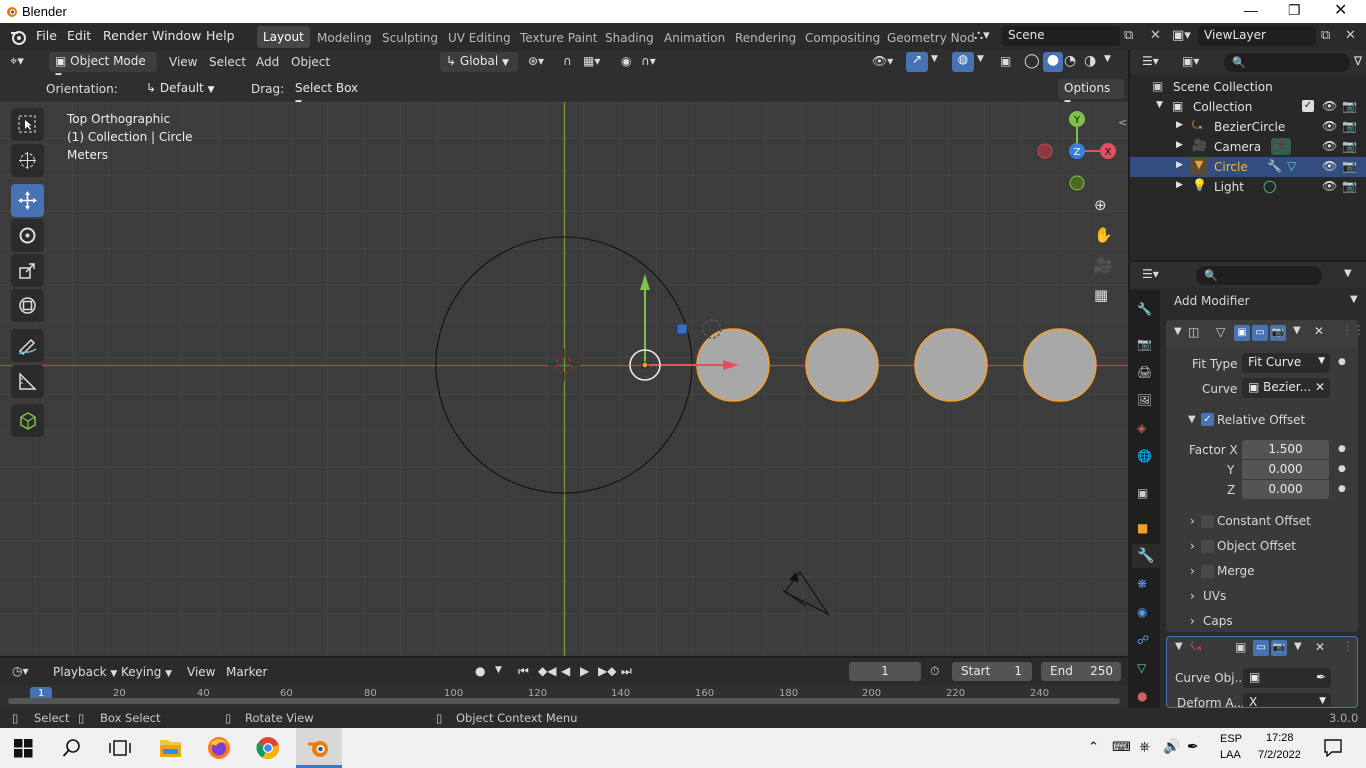 This screenshot has height=768, width=1366. I want to click on tab-modeling: Modeling, so click(344, 38).